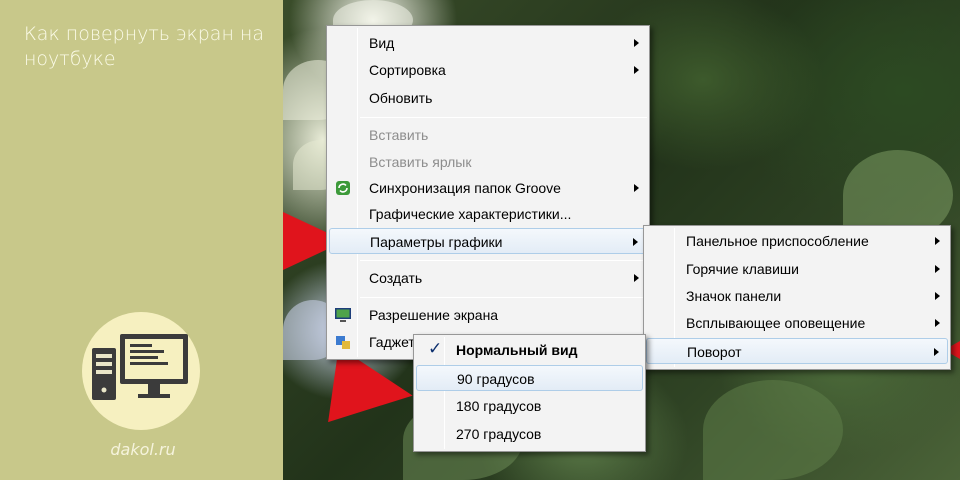  Describe the element at coordinates (714, 352) in the screenshot. I see `menu-item-label: Поворот` at that location.